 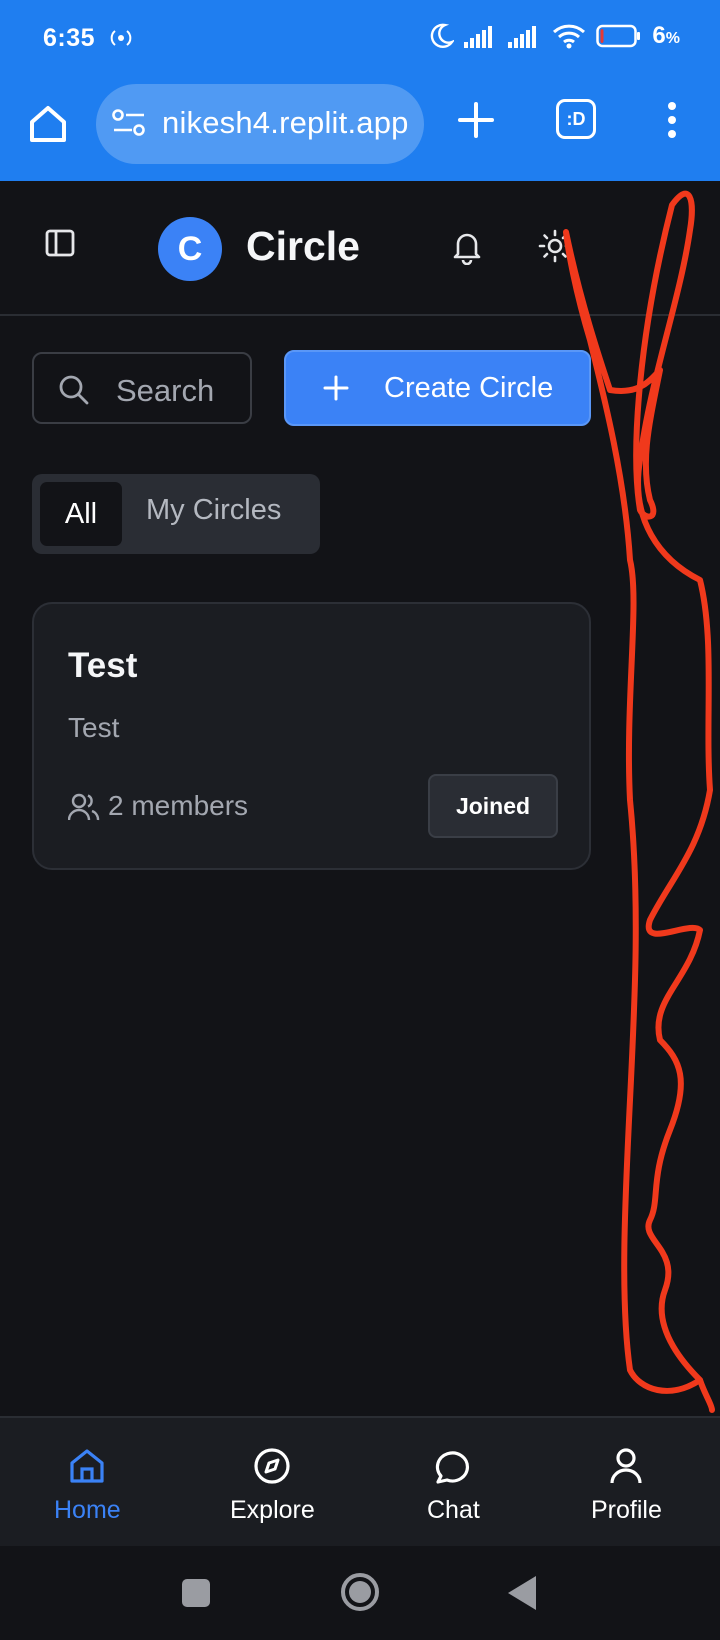 I want to click on circle-card: Test Test 2 members Joined, so click(x=311, y=736).